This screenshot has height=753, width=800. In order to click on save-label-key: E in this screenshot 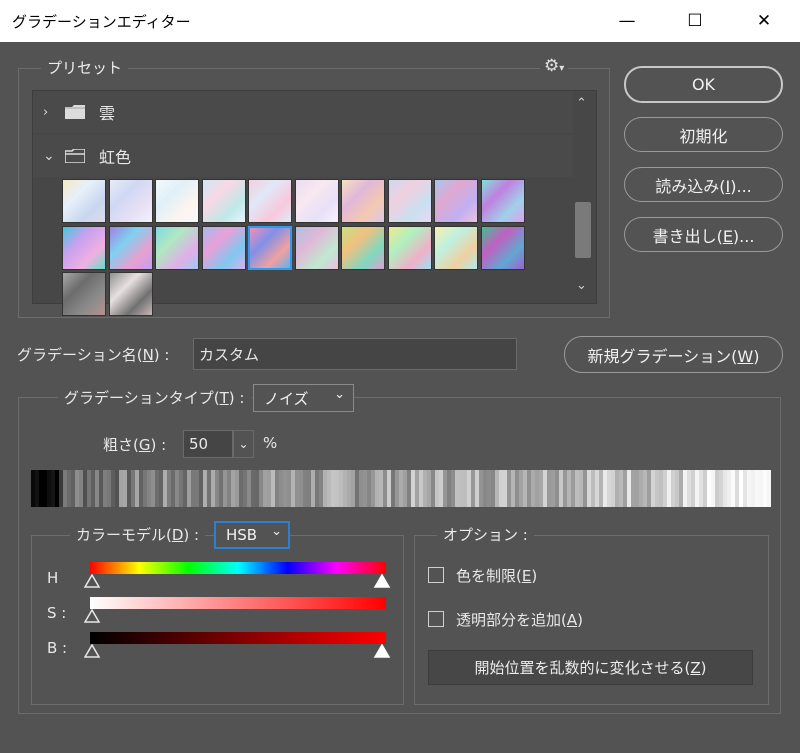, I will do `click(727, 236)`.